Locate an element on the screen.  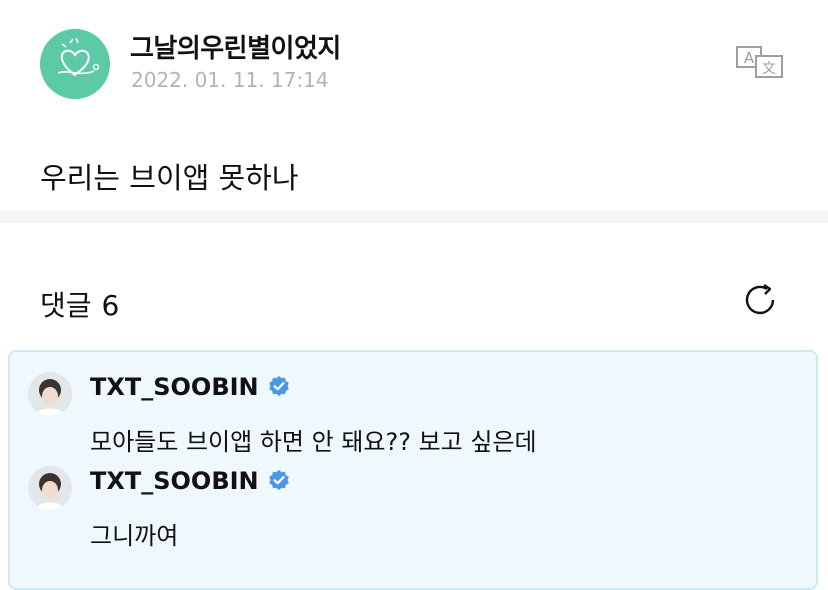
refresh-icon is located at coordinates (760, 299).